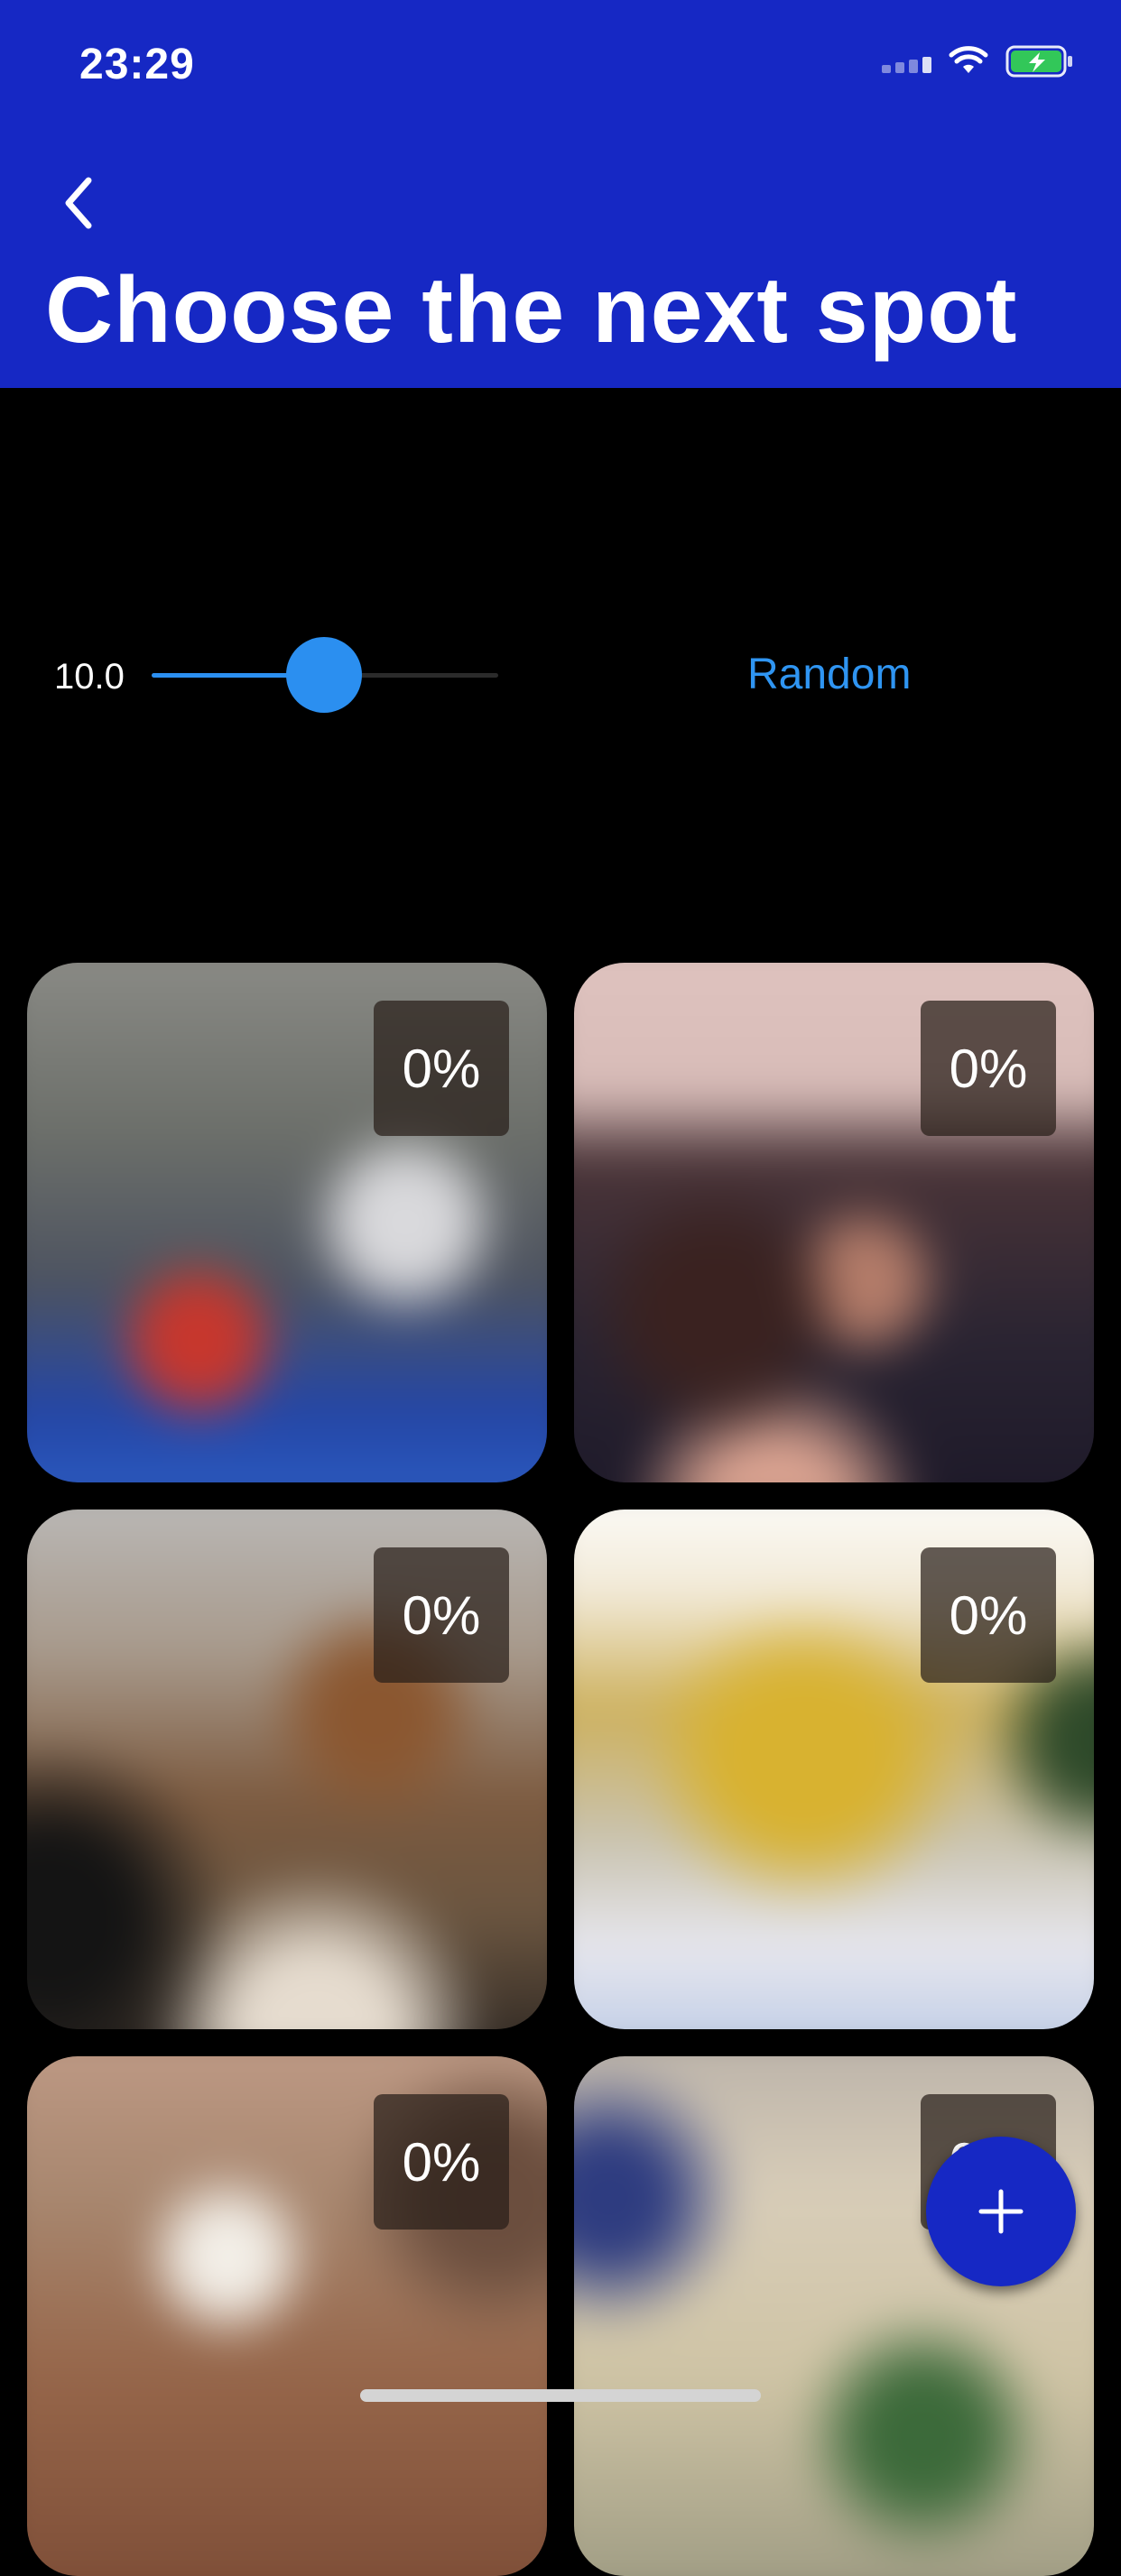 The width and height of the screenshot is (1121, 2576). What do you see at coordinates (969, 59) in the screenshot?
I see `wifi-icon` at bounding box center [969, 59].